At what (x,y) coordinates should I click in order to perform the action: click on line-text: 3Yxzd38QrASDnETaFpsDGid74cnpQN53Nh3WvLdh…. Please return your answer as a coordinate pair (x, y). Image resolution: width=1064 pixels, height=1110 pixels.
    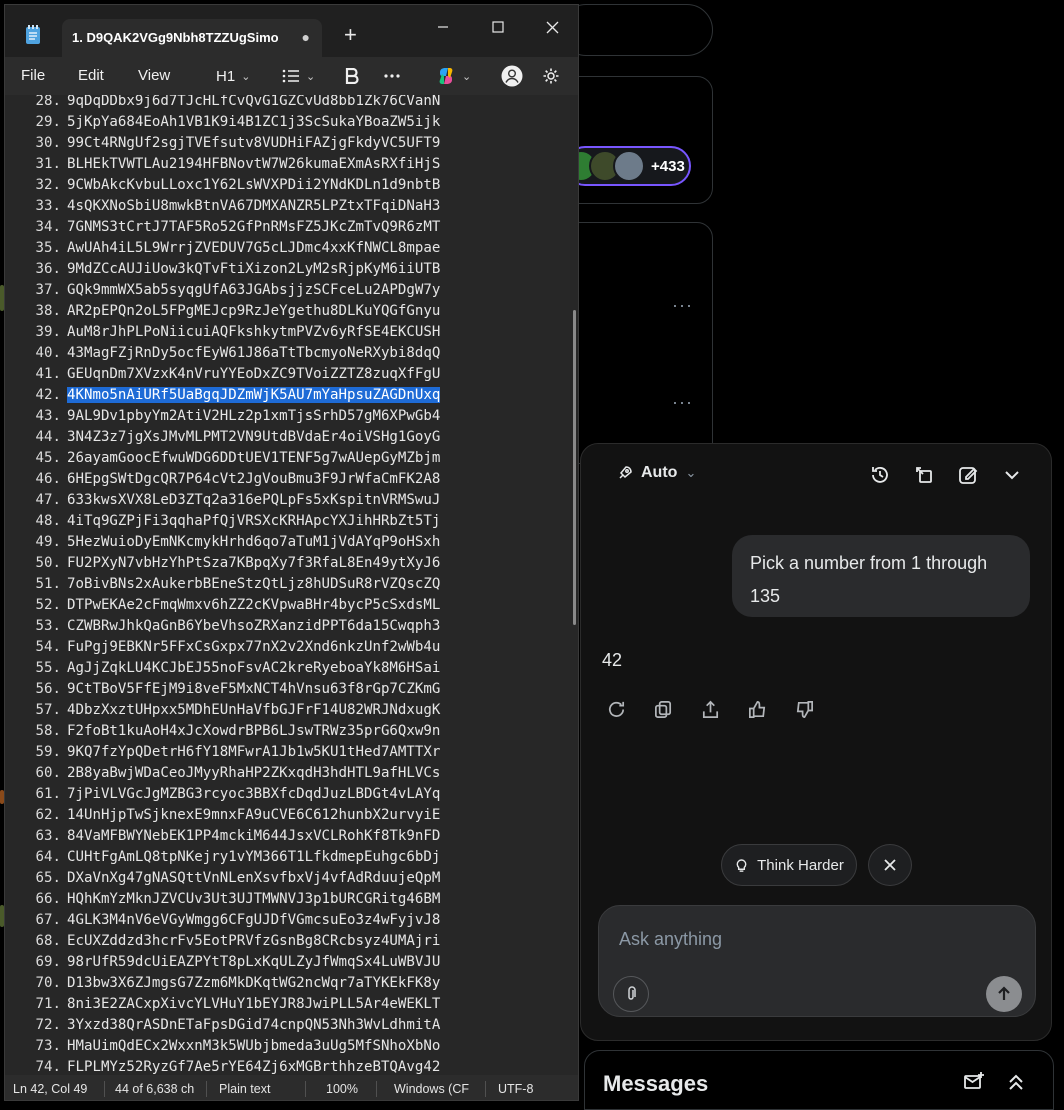
    Looking at the image, I should click on (253, 1025).